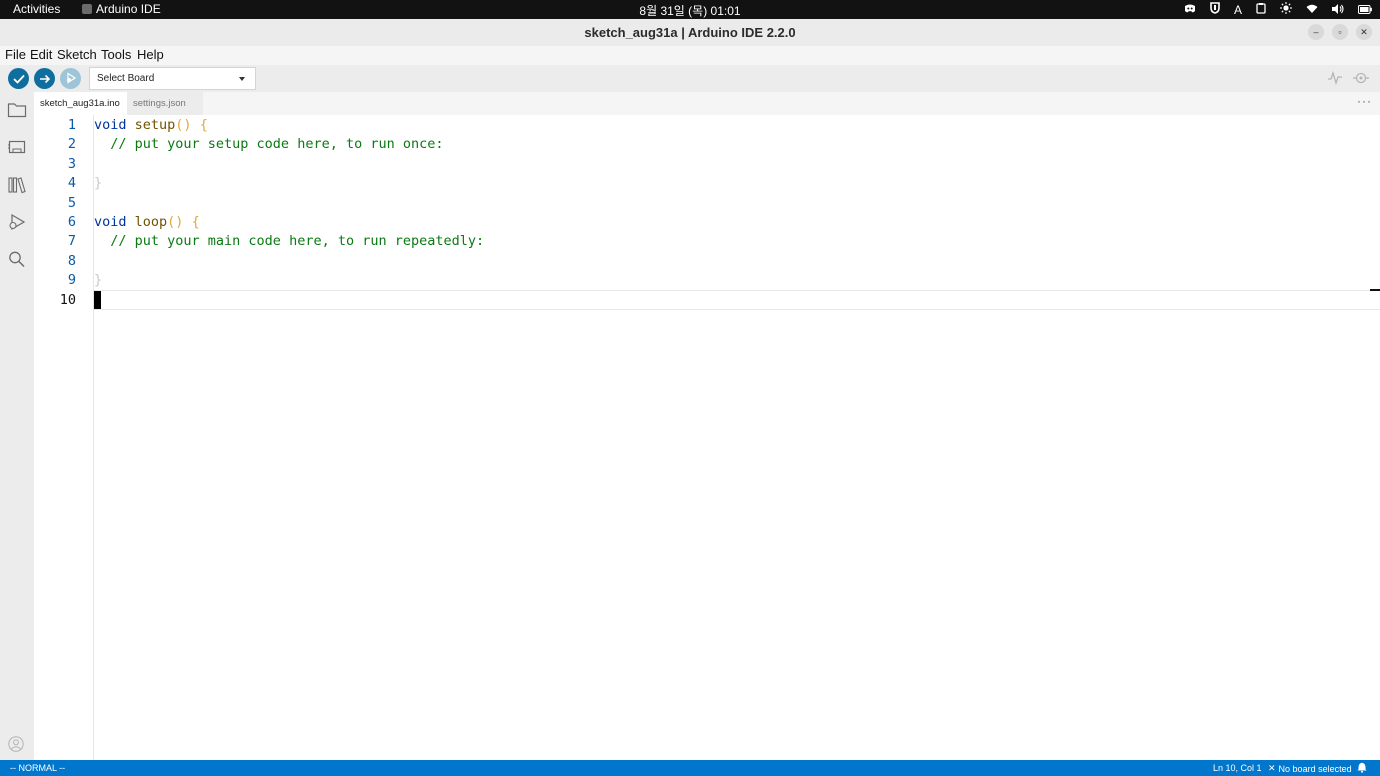  I want to click on cursor-position: Ln 10, Col 1, so click(1237, 768).